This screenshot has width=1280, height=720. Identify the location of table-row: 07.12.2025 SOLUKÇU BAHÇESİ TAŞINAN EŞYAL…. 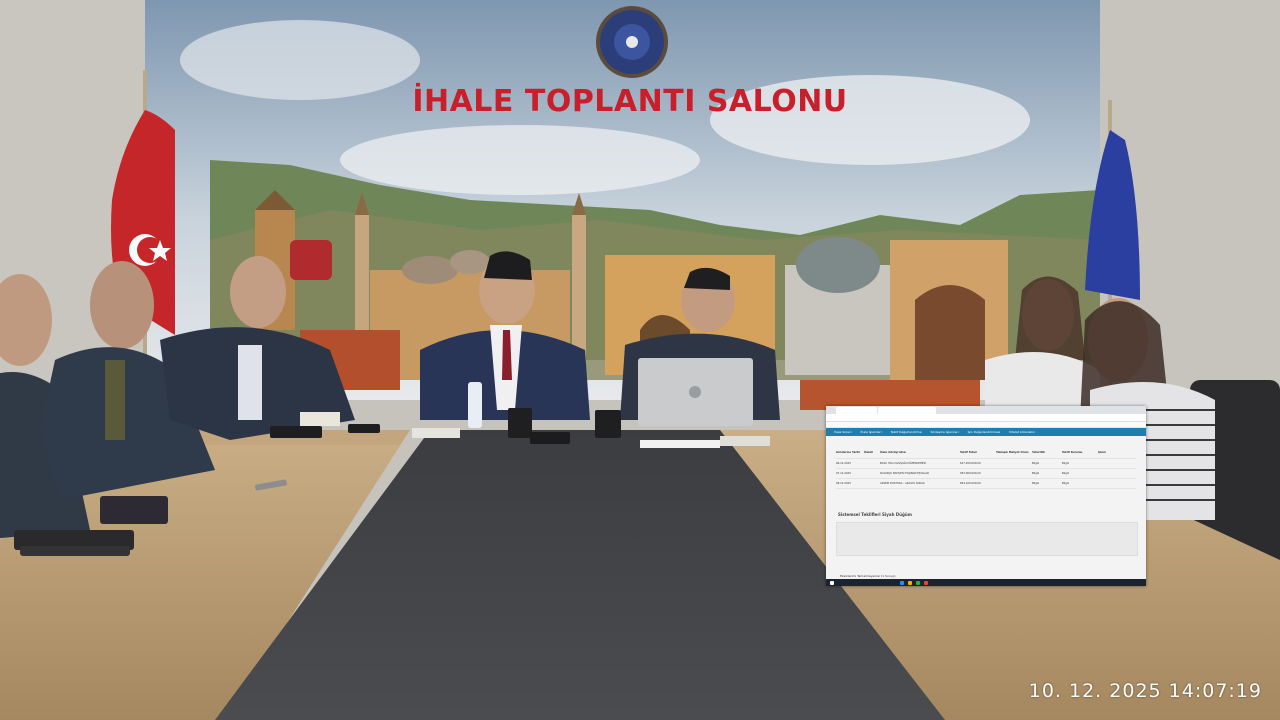
(986, 474).